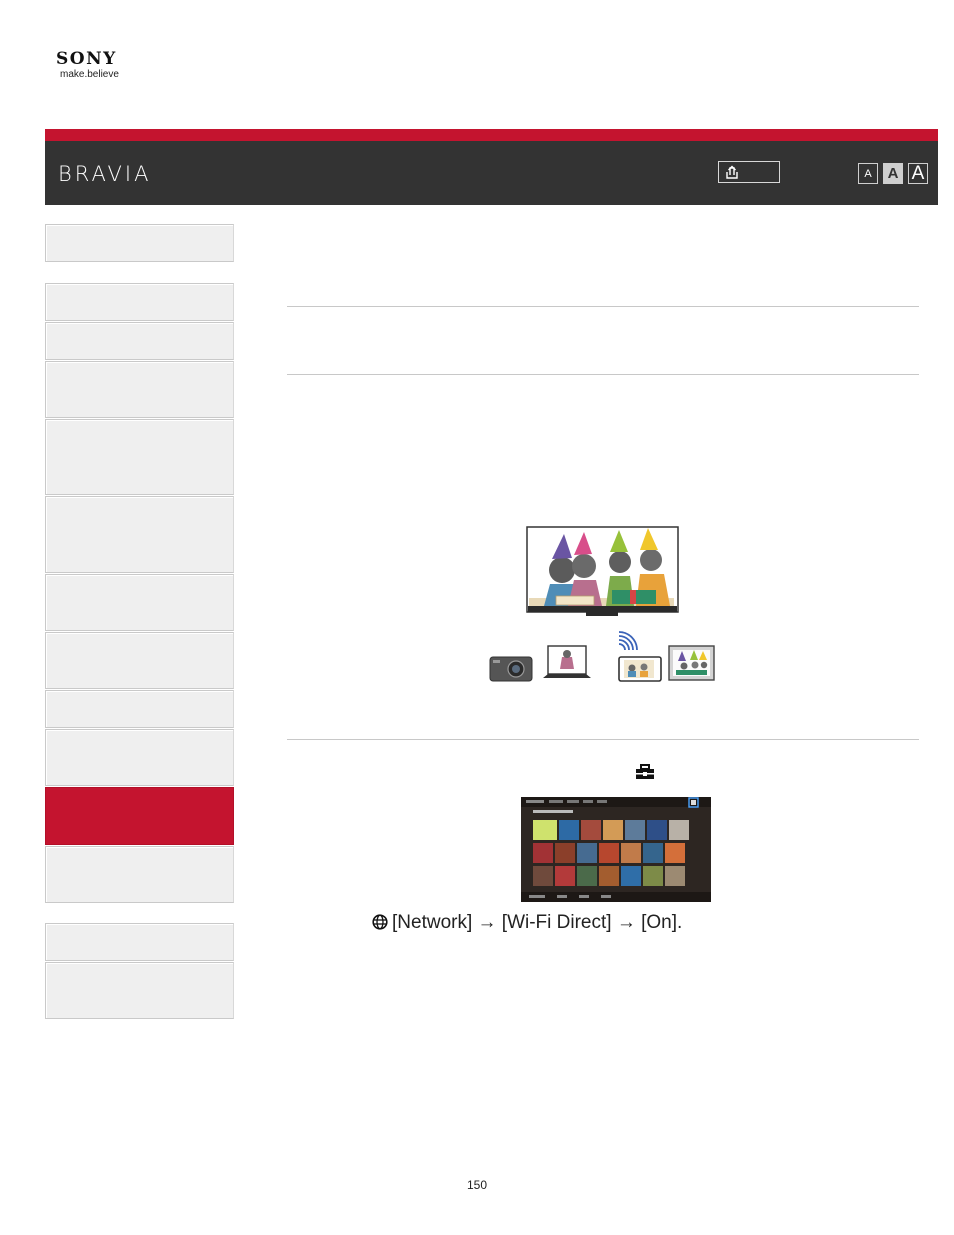 The image size is (954, 1235). I want to click on smartphone-icon, so click(640, 669).